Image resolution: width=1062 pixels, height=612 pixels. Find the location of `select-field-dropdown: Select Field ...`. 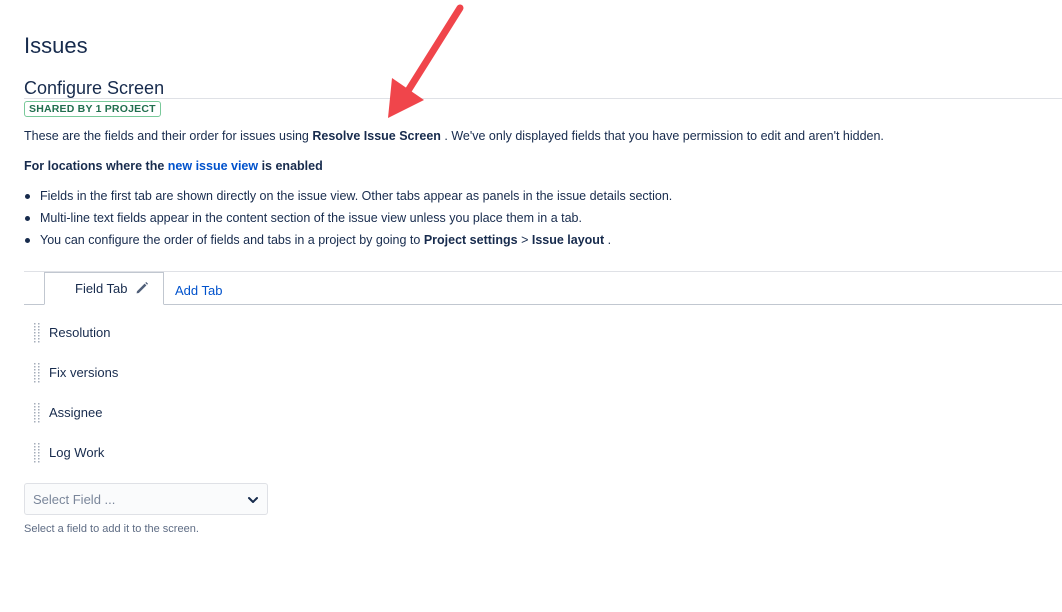

select-field-dropdown: Select Field ... is located at coordinates (146, 499).